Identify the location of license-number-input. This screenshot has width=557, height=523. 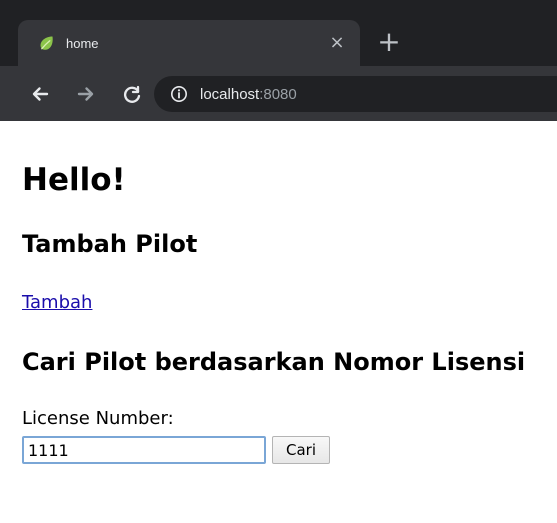
(144, 450).